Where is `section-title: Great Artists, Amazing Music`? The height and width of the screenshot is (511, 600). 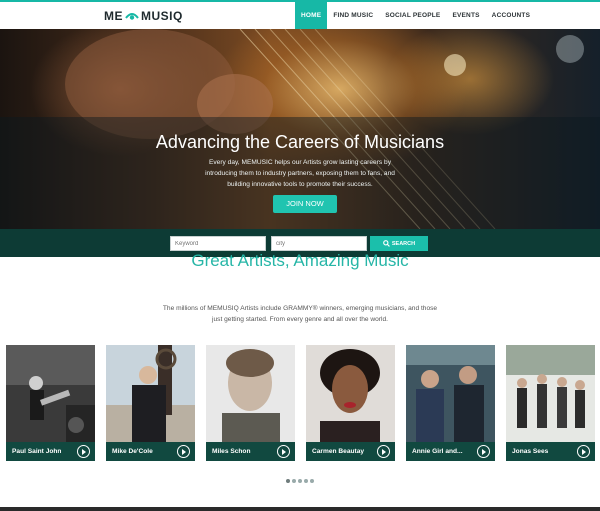 section-title: Great Artists, Amazing Music is located at coordinates (300, 260).